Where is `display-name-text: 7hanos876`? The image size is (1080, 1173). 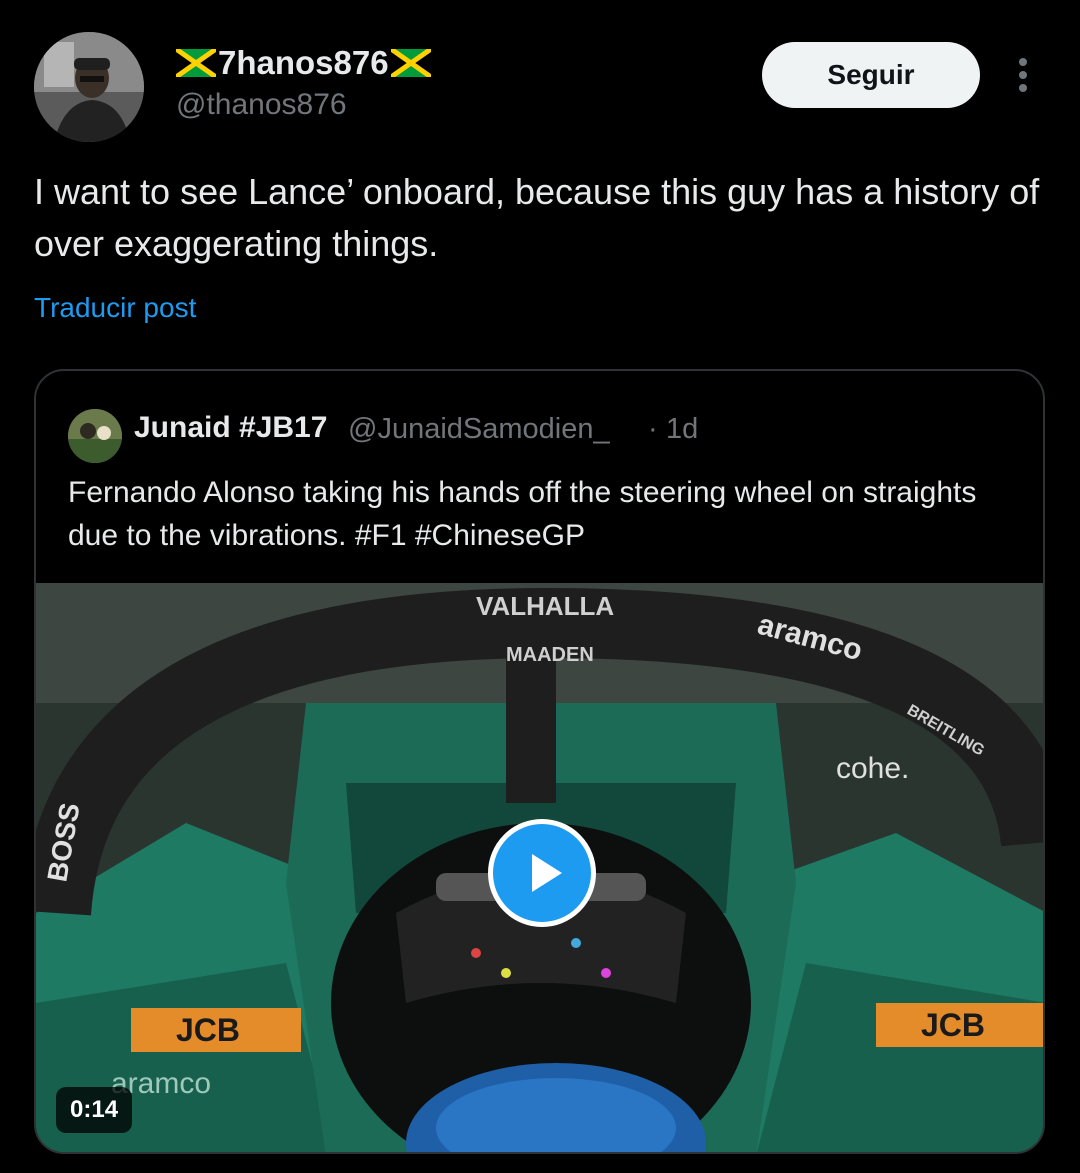
display-name-text: 7hanos876 is located at coordinates (303, 62).